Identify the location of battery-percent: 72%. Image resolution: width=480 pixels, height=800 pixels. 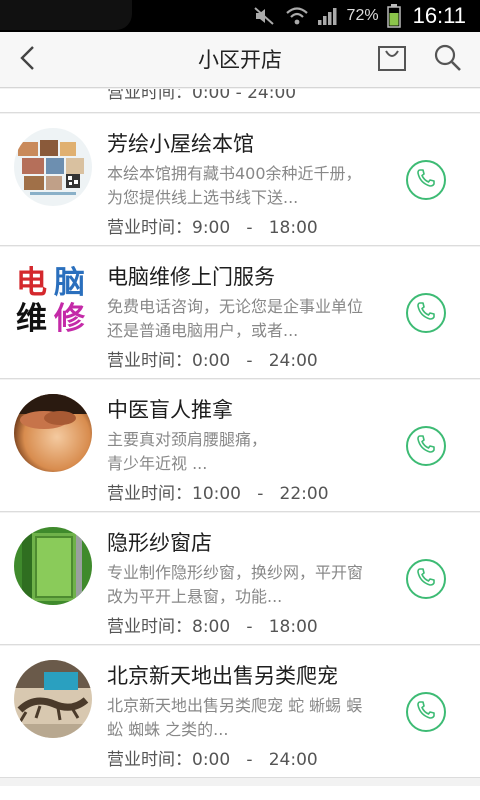
(362, 15).